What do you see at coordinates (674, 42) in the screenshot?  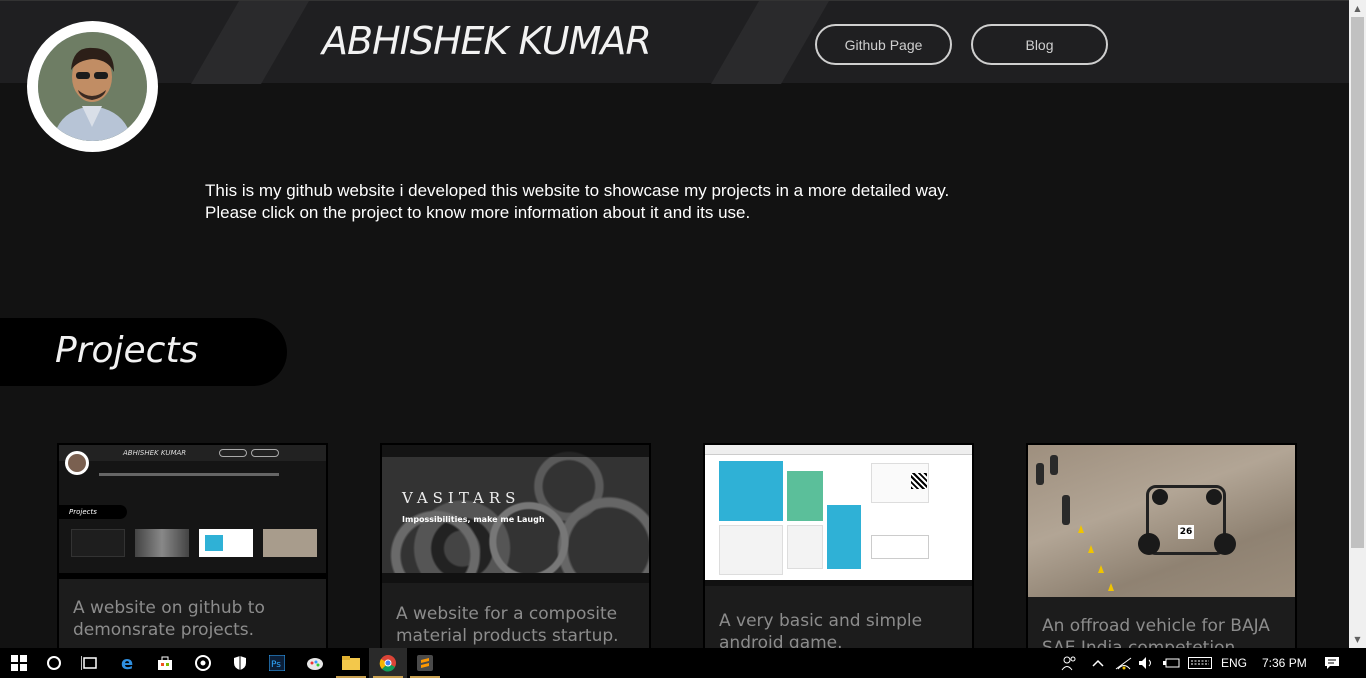 I see `site-header: ABHISHEK KUMAR Github Page Blog` at bounding box center [674, 42].